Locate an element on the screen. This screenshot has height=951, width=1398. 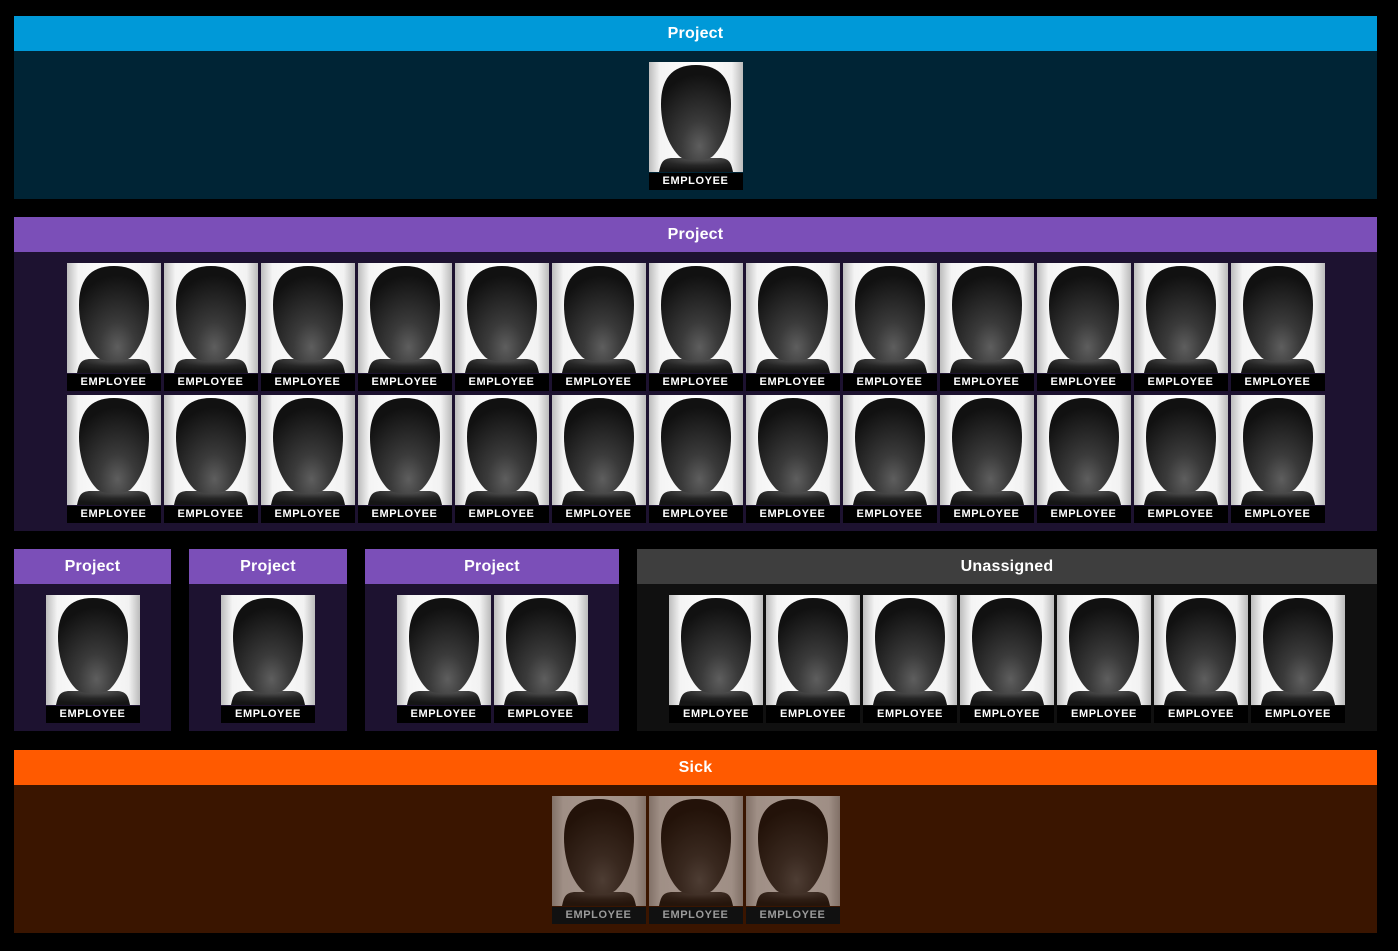
project-group-4: Project EMPLOYEE is located at coordinates (268, 640).